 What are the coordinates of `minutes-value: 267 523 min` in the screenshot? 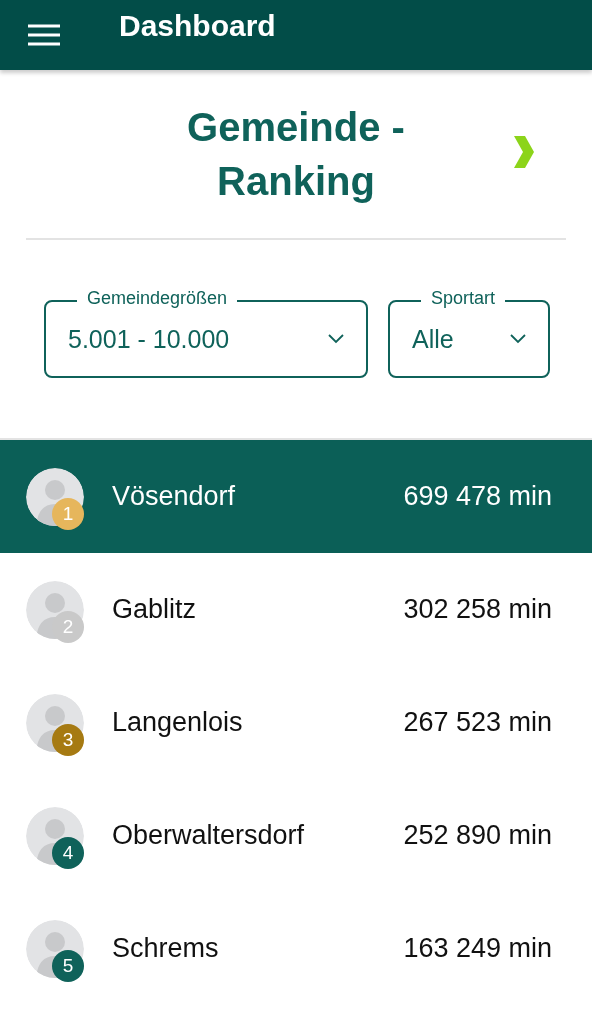 It's located at (477, 722).